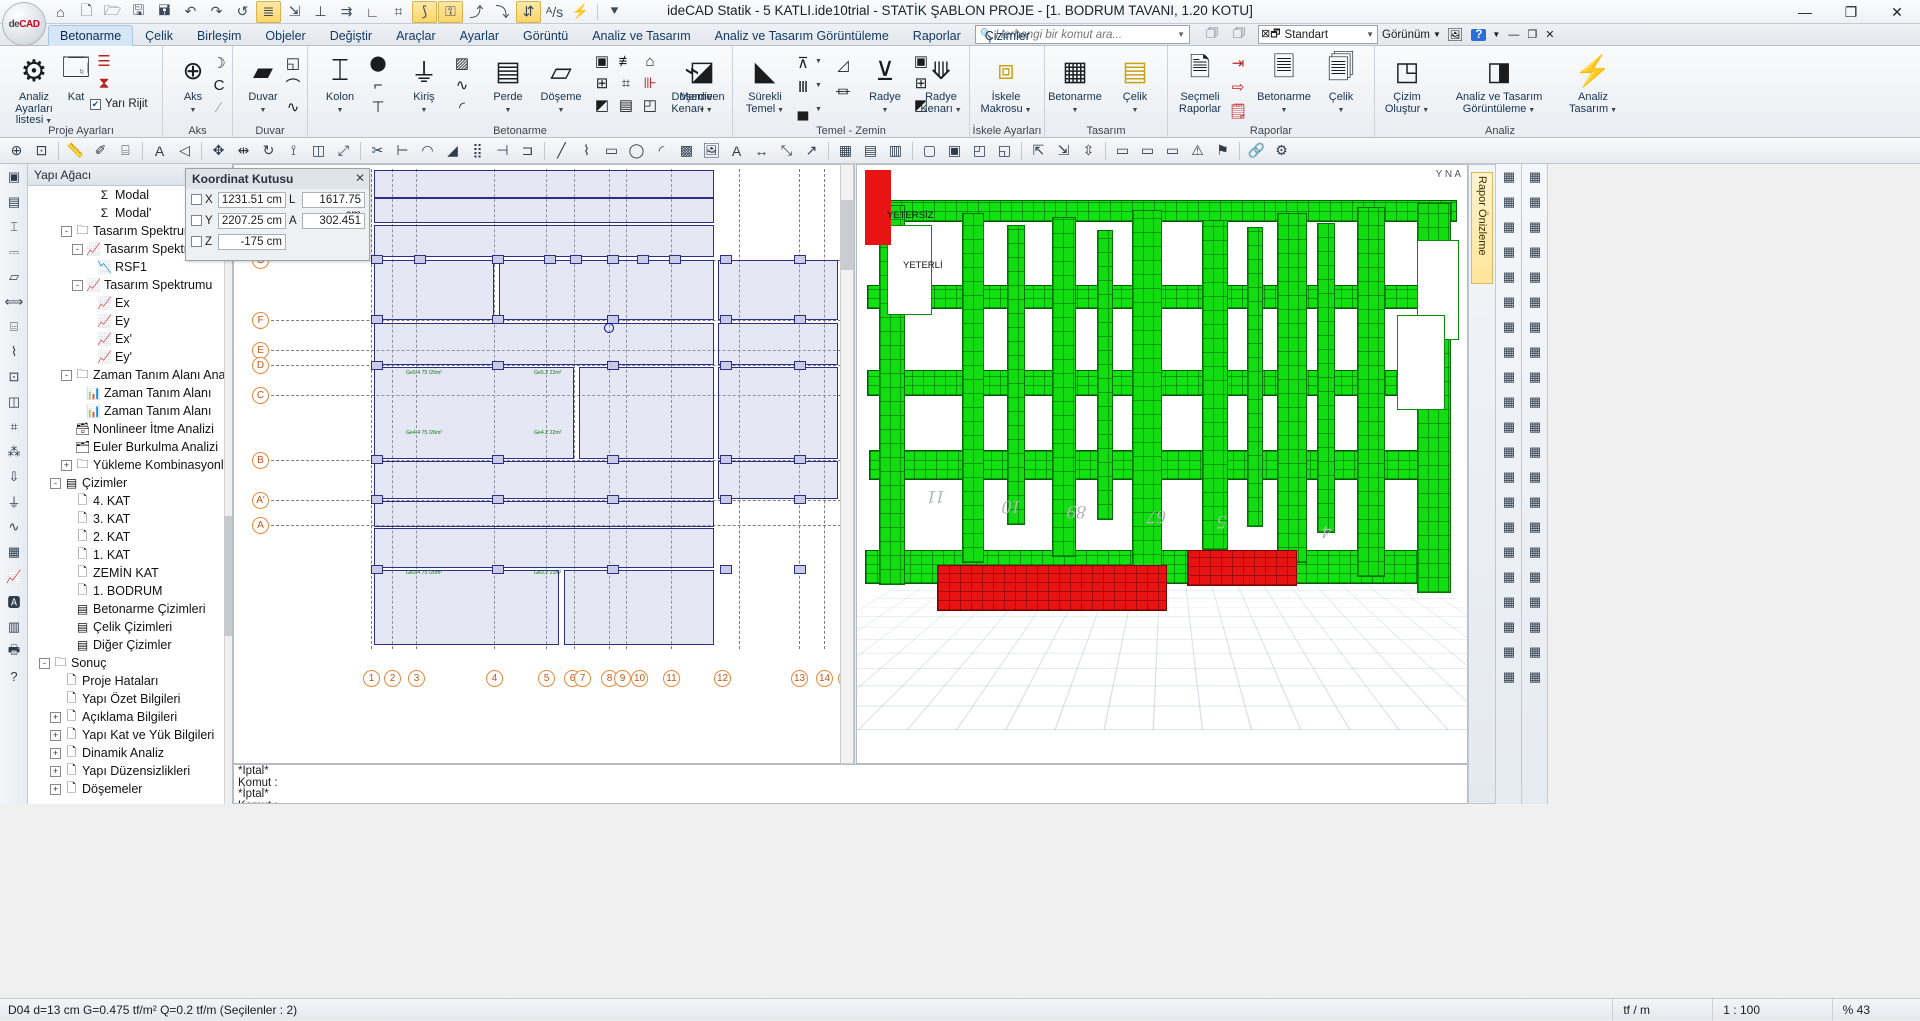 Image resolution: width=1920 pixels, height=1021 pixels. I want to click on tab--elik: Çelik, so click(159, 35).